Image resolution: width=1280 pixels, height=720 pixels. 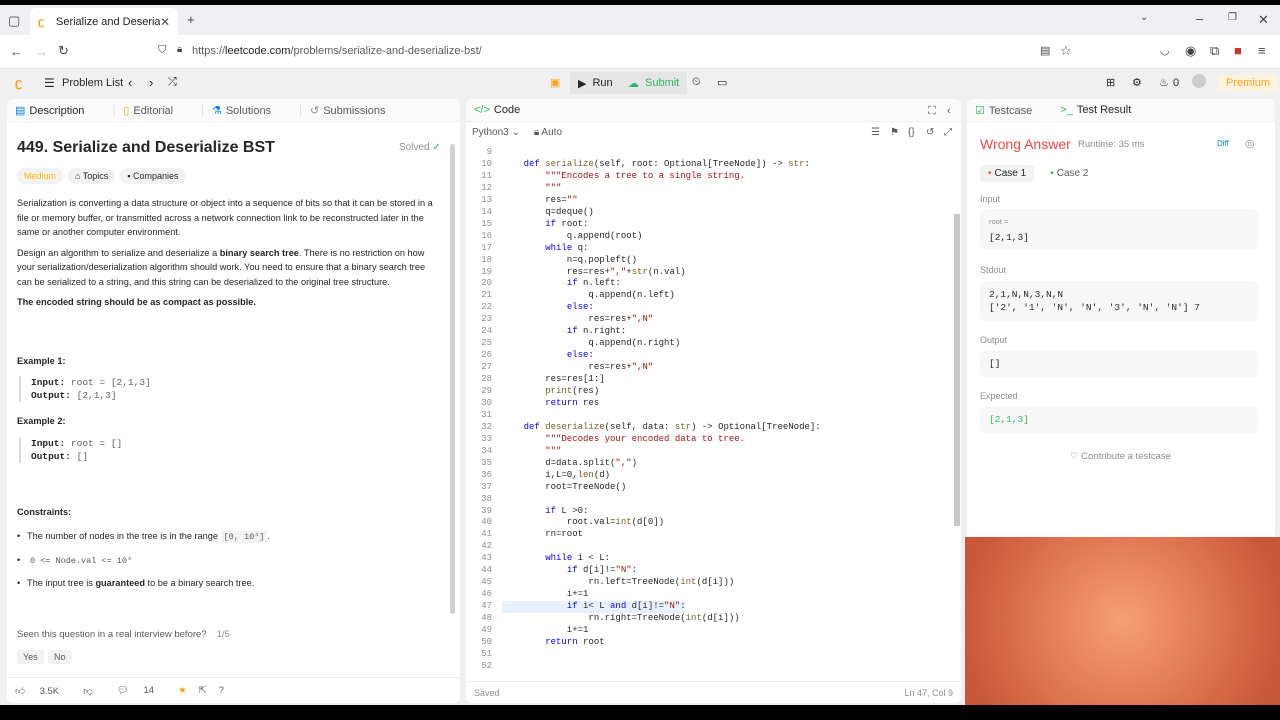 I want to click on line-number: 41, so click(x=486, y=534).